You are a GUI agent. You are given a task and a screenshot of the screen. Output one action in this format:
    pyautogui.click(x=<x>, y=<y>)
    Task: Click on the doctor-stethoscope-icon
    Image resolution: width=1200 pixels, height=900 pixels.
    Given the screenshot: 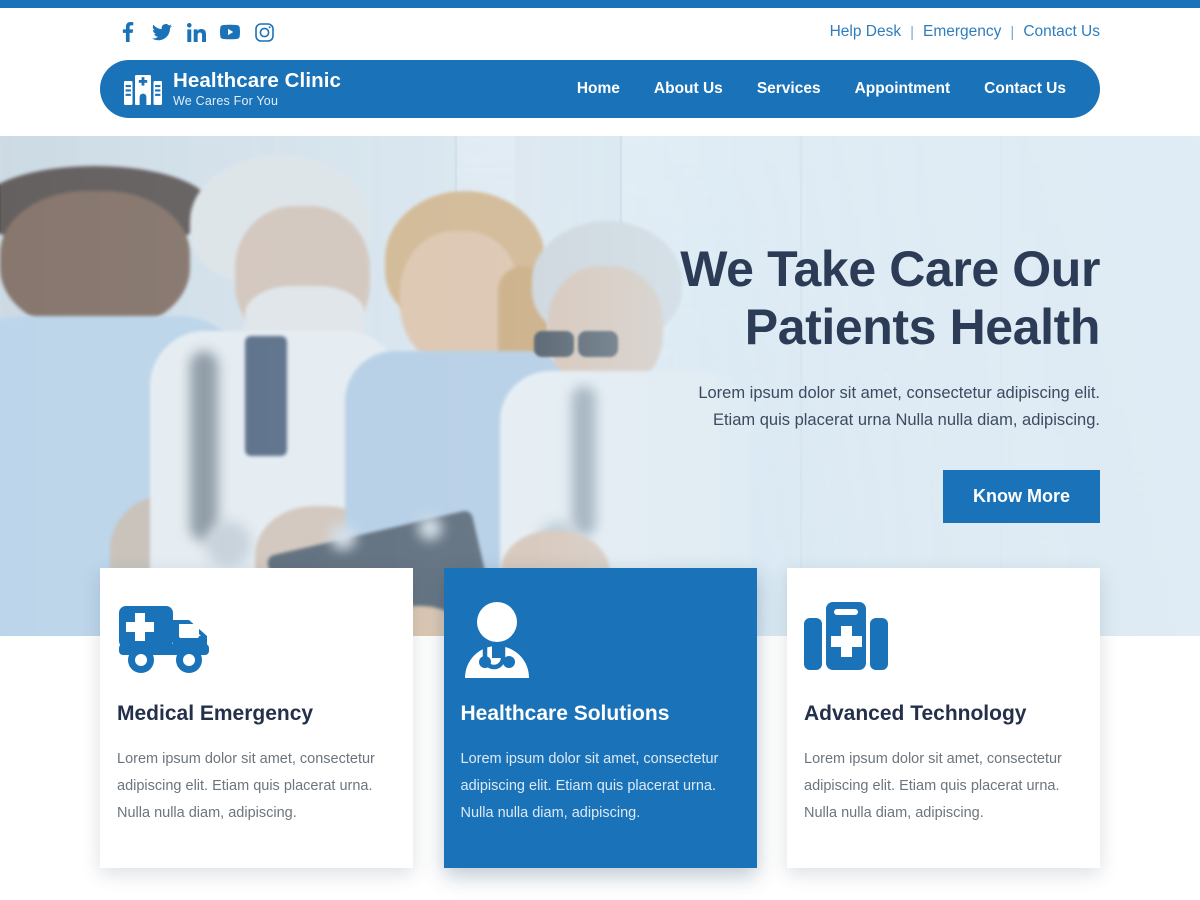 What is the action you would take?
    pyautogui.click(x=509, y=642)
    